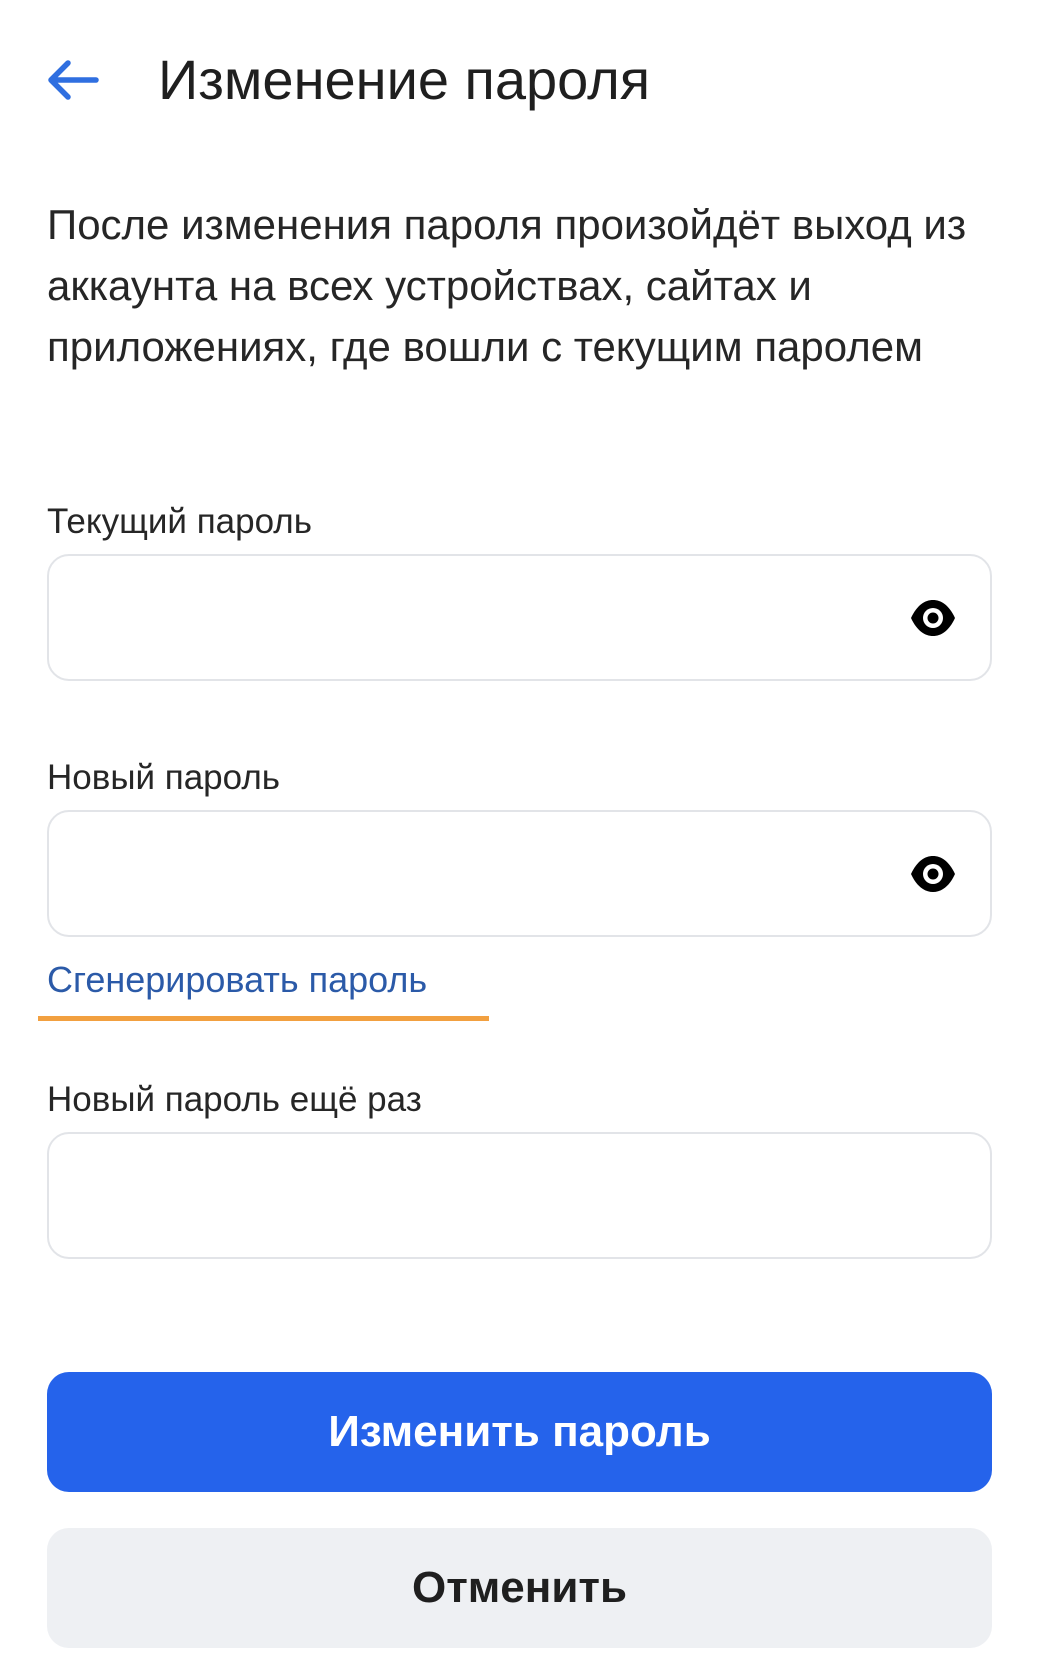 The height and width of the screenshot is (1678, 1040). What do you see at coordinates (485, 873) in the screenshot?
I see `new-password-input` at bounding box center [485, 873].